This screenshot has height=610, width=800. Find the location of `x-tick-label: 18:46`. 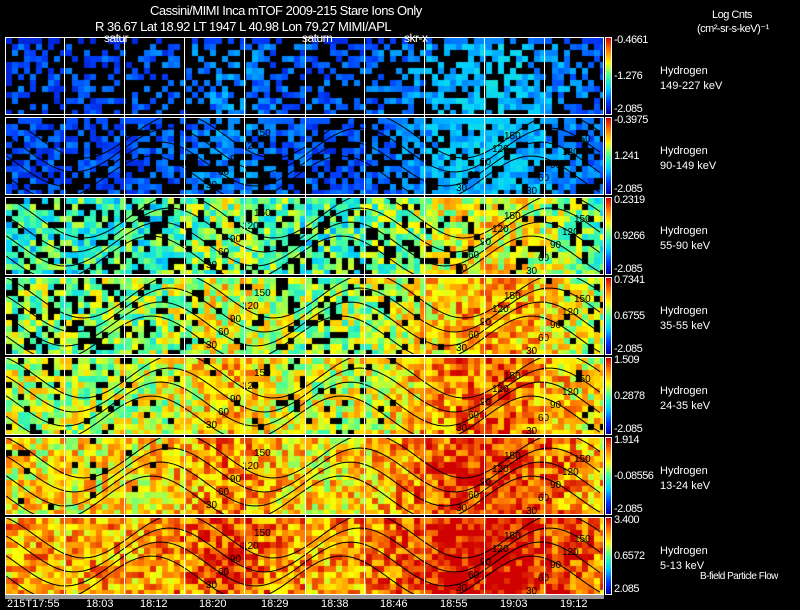

x-tick-label: 18:46 is located at coordinates (394, 604).